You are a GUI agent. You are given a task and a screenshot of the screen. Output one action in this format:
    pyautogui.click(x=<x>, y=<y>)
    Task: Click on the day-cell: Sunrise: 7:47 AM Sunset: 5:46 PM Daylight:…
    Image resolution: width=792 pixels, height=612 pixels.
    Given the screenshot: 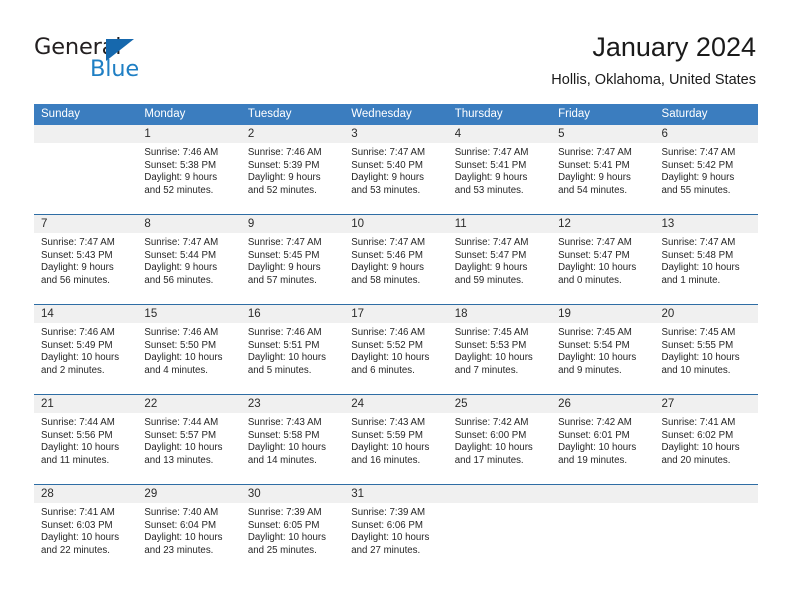 What is the action you would take?
    pyautogui.click(x=395, y=268)
    